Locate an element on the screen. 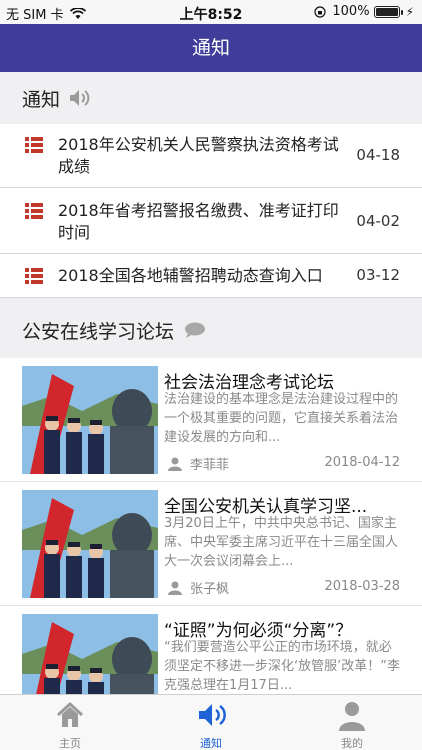  tab-profile: 我的 is located at coordinates (352, 722).